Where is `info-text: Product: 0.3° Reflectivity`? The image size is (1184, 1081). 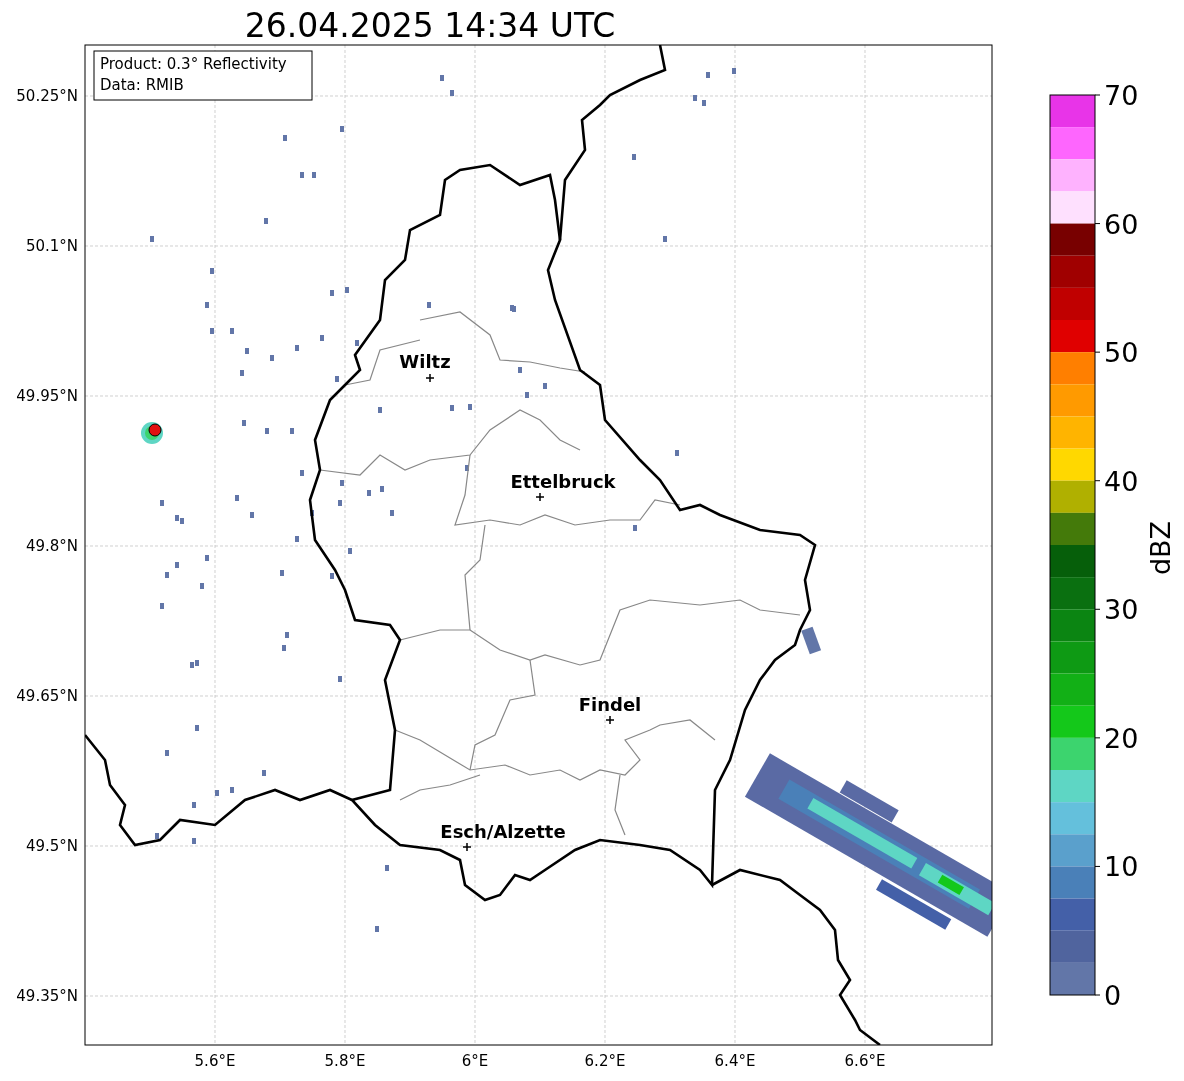 info-text: Product: 0.3° Reflectivity is located at coordinates (193, 64).